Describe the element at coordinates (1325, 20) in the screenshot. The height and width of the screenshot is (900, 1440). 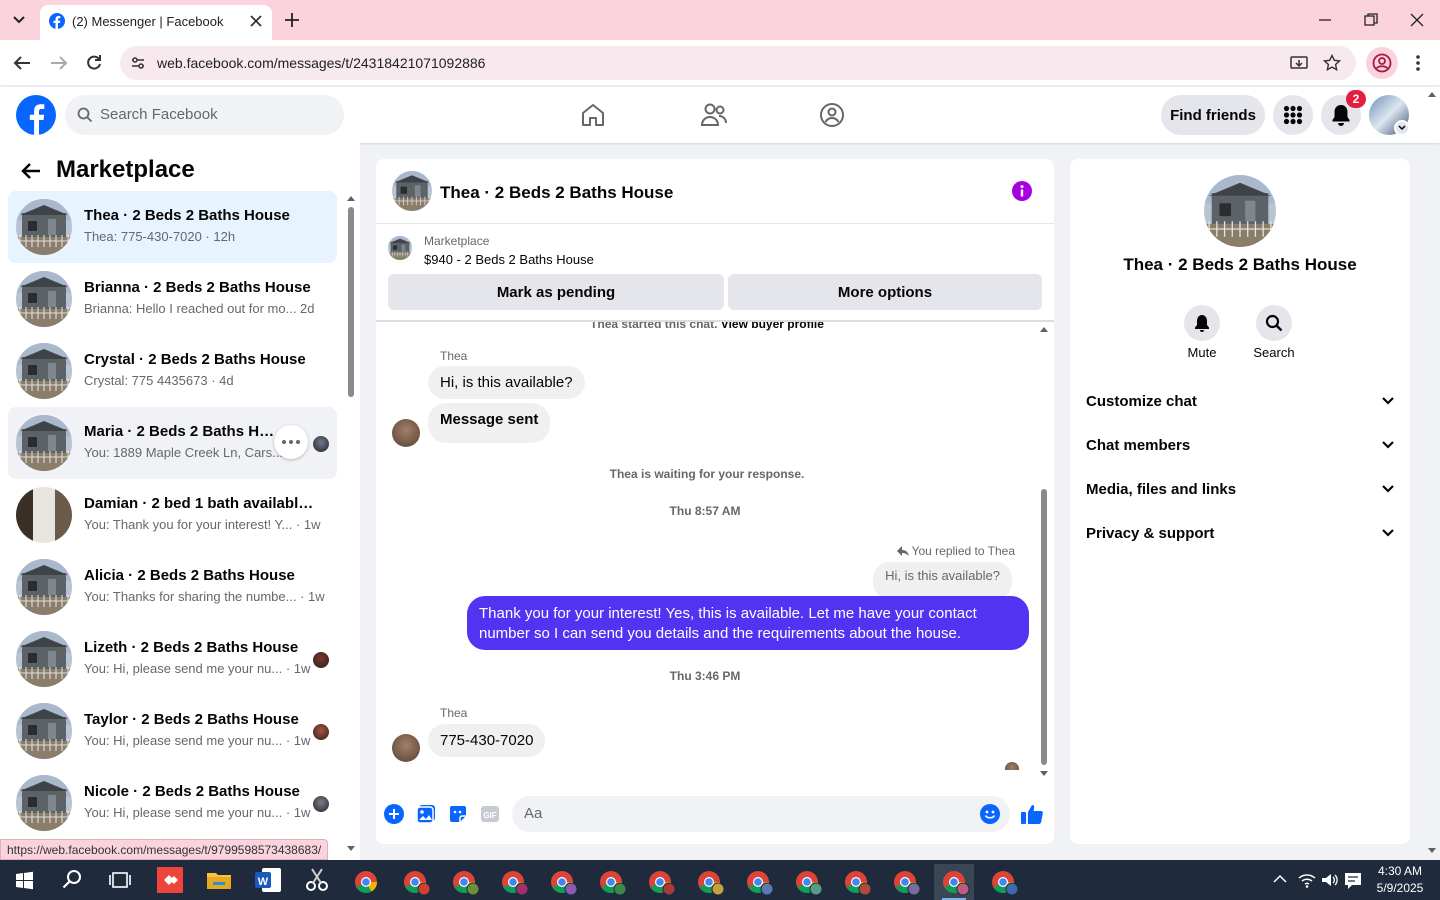
I see `minimize-icon` at that location.